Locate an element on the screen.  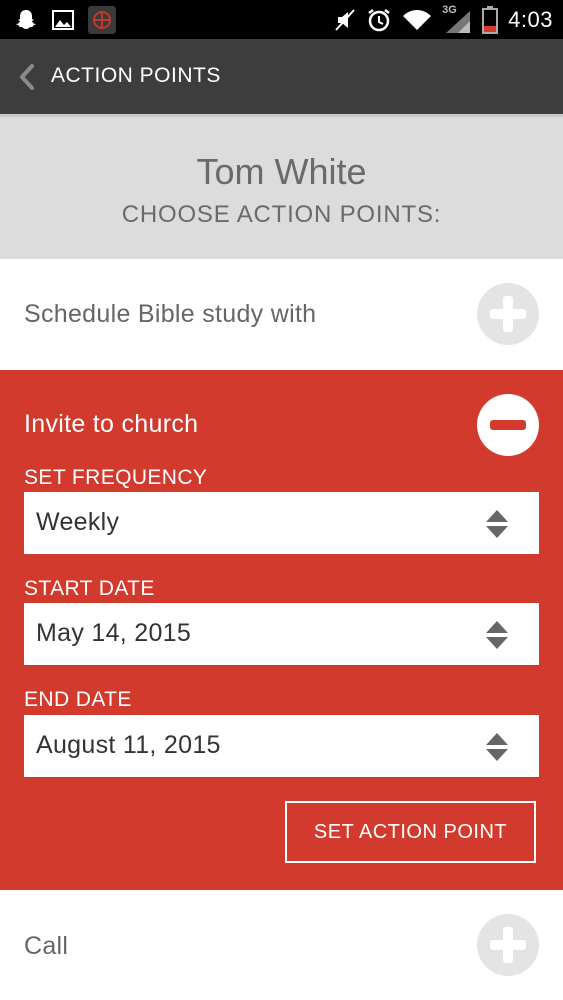
status-bar: 3G 4:03 is located at coordinates (281, 19).